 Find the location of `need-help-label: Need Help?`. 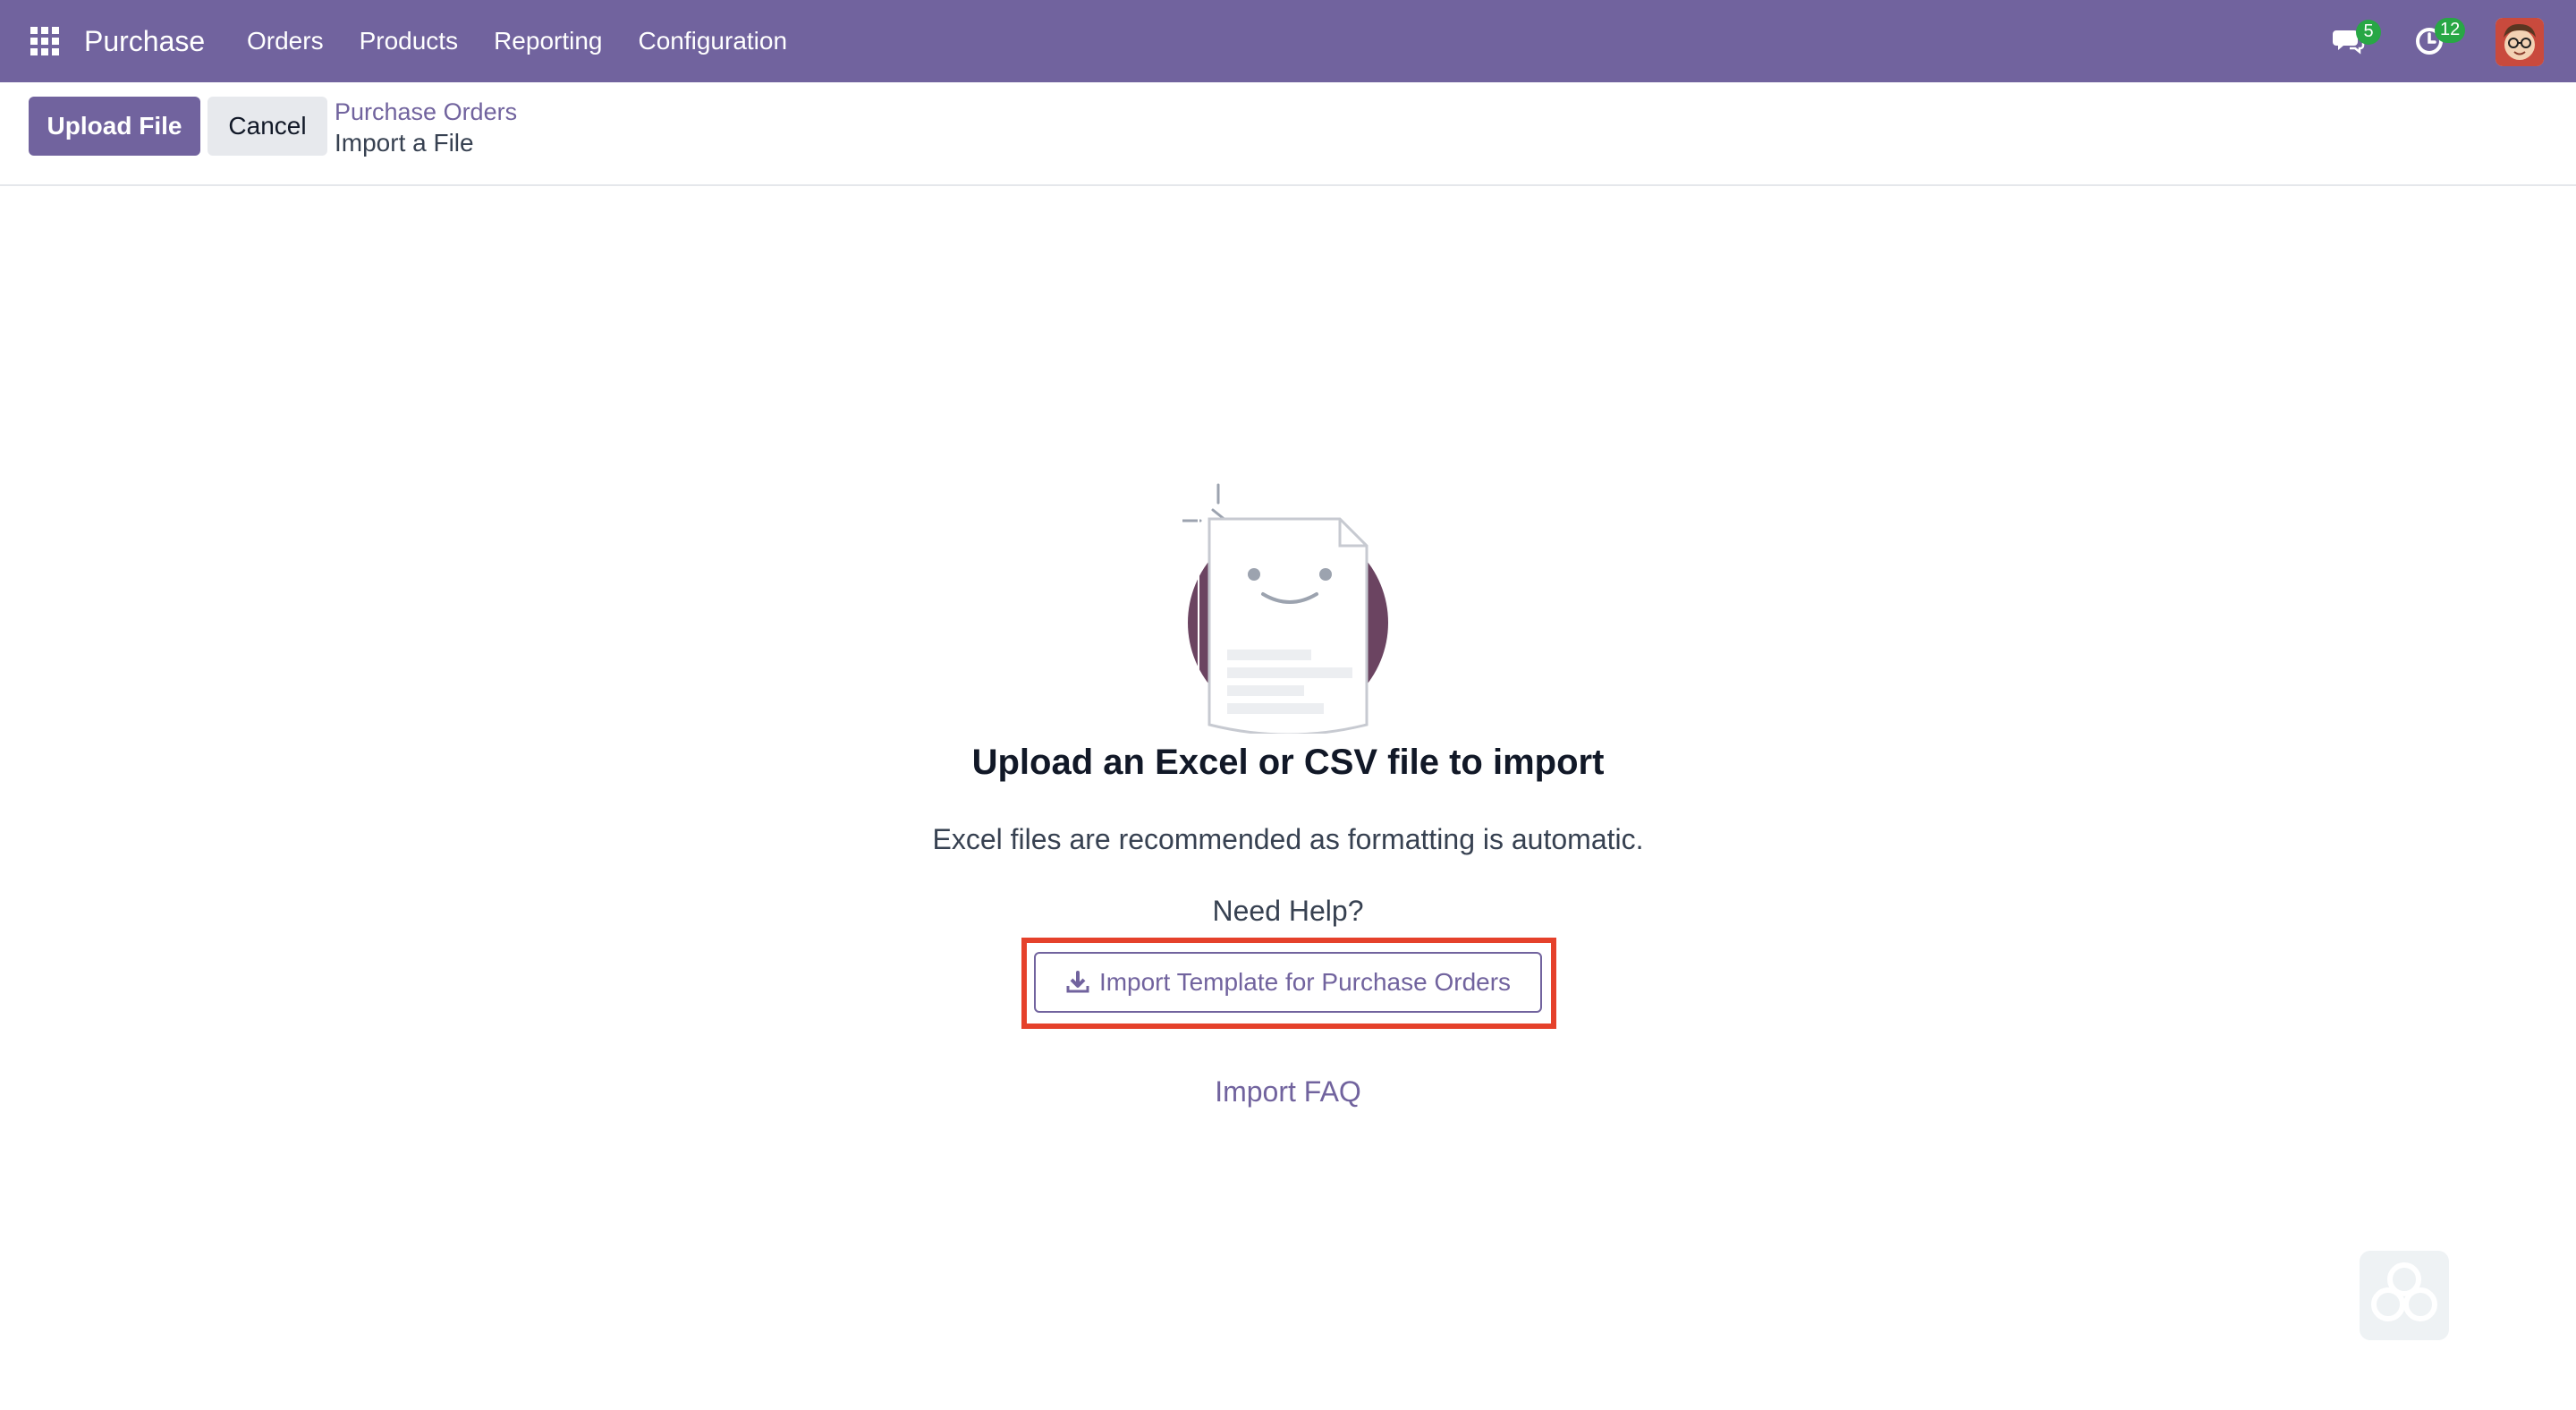

need-help-label: Need Help? is located at coordinates (1288, 911).